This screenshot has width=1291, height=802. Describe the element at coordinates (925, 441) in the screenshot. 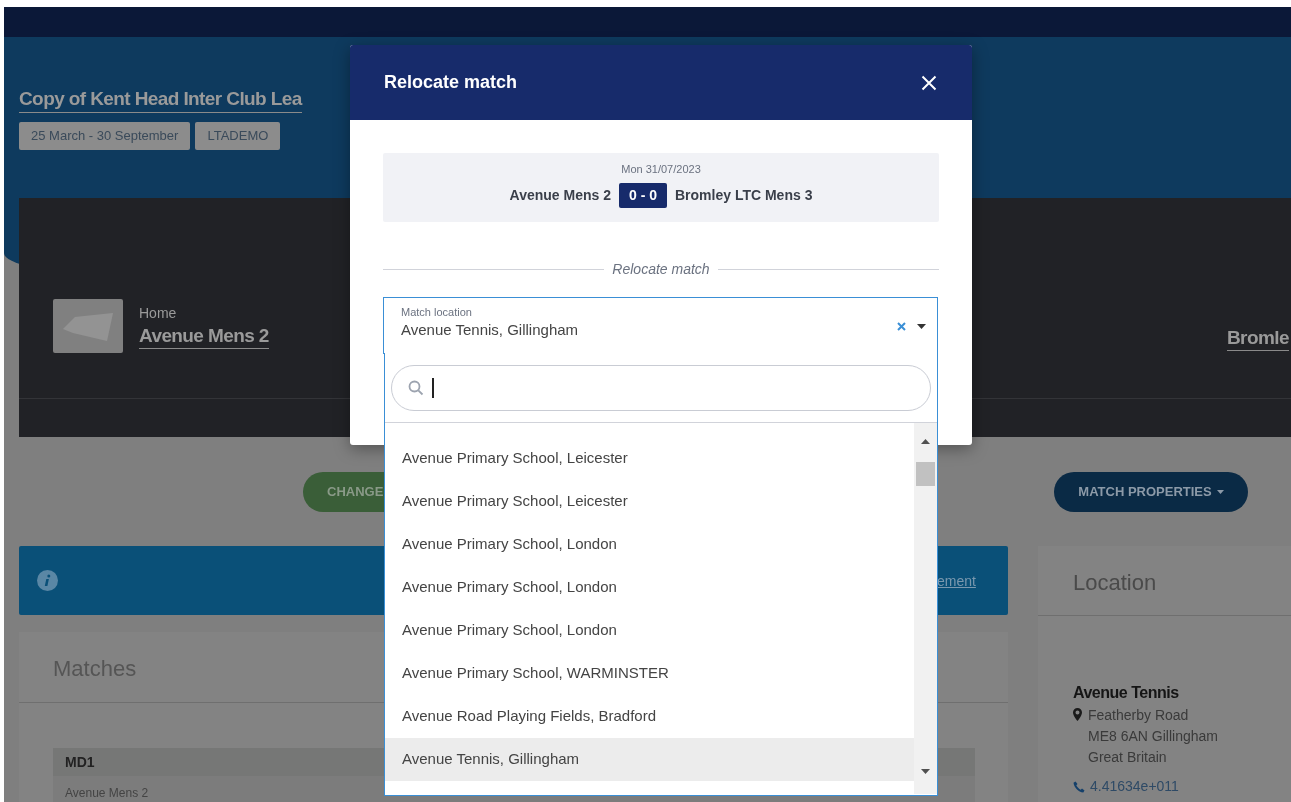

I see `scroll-up-icon` at that location.